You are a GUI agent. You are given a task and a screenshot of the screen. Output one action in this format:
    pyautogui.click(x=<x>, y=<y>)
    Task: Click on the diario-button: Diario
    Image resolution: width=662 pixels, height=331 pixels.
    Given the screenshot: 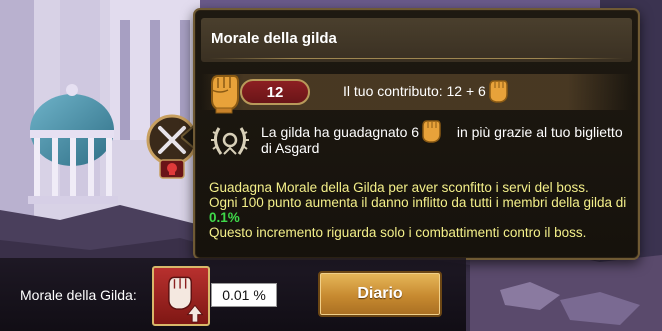 What is the action you would take?
    pyautogui.click(x=380, y=294)
    